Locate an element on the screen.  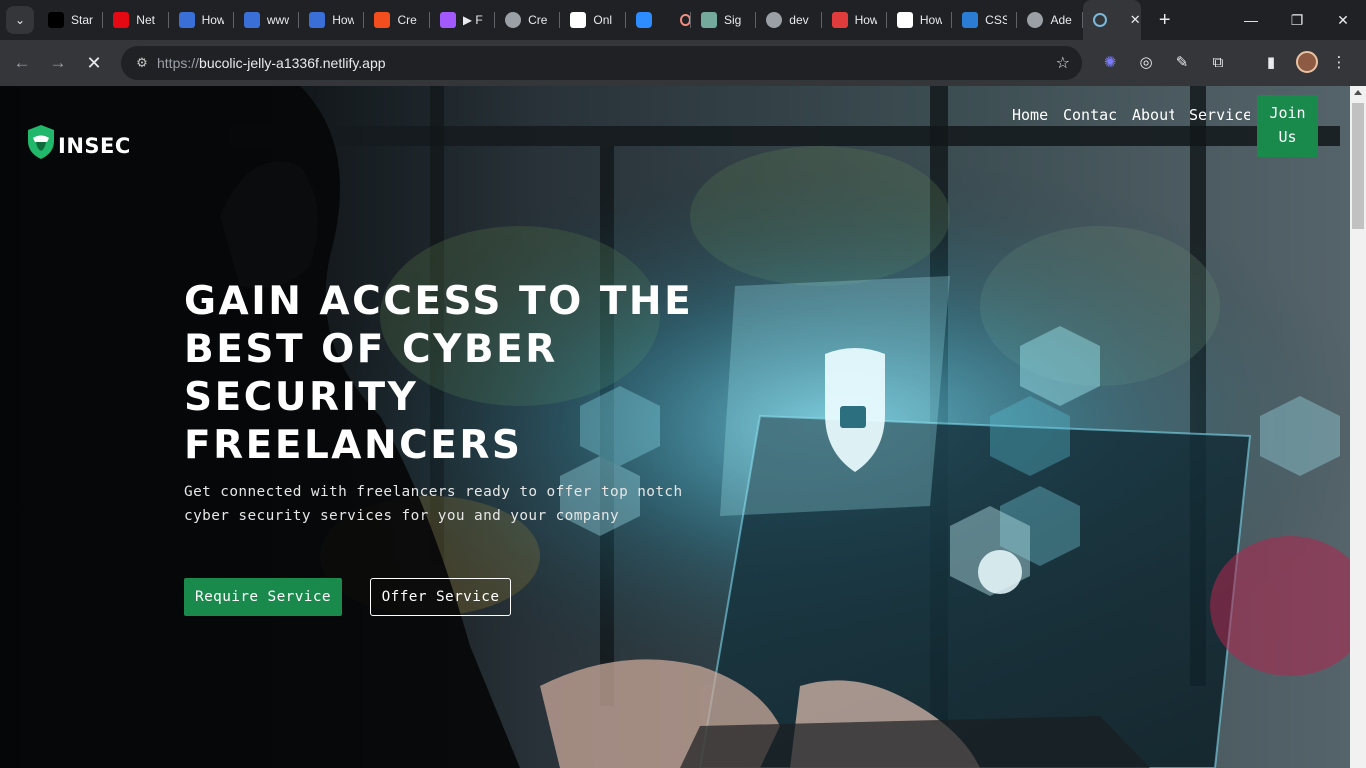
restore-button: ❐ is located at coordinates (1297, 20).